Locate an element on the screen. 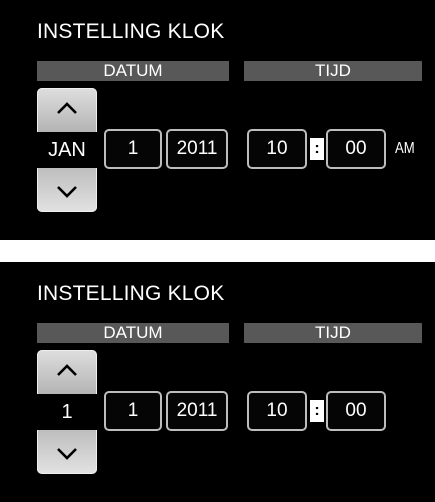 This screenshot has height=502, width=435. month-spinner: JAN is located at coordinates (67, 150).